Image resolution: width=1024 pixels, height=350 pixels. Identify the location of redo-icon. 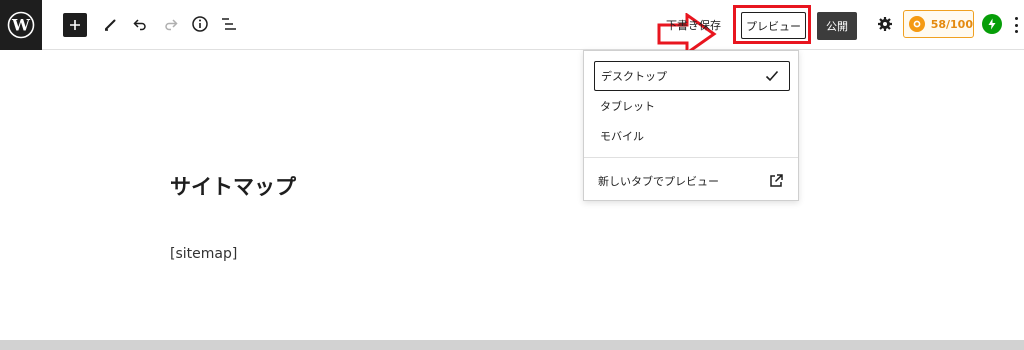
(171, 25).